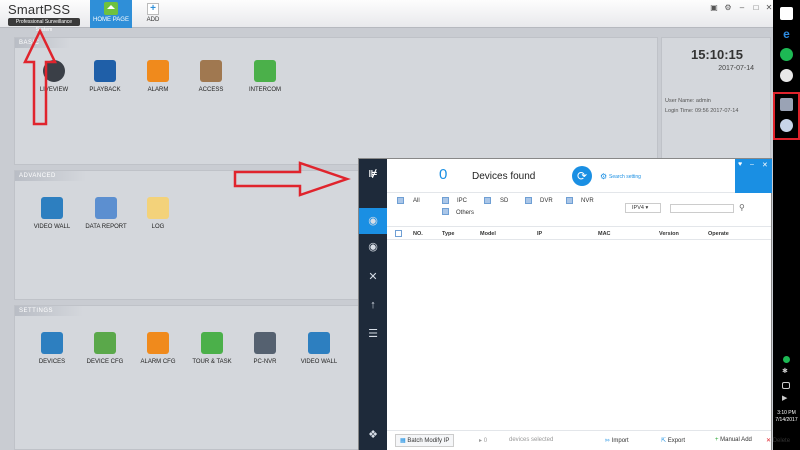 Image resolution: width=800 pixels, height=450 pixels. Describe the element at coordinates (786, 13) in the screenshot. I see `file-explorer-icon` at that location.